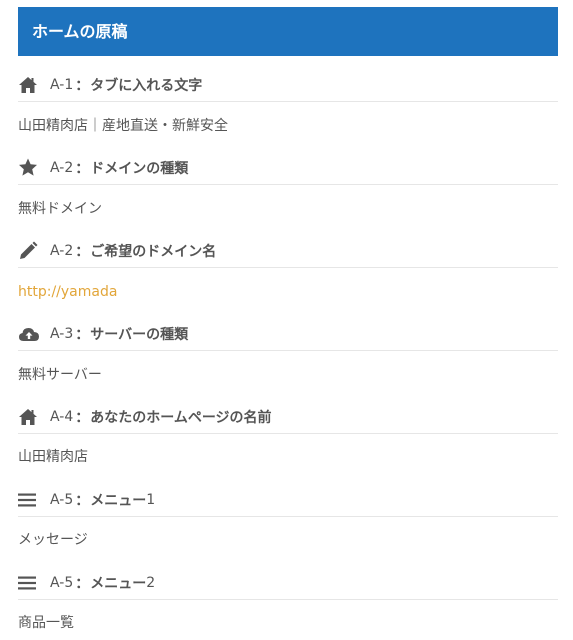 The image size is (573, 640). What do you see at coordinates (288, 583) in the screenshot?
I see `section-title-a5-menu2: A-5：メニュー 2` at bounding box center [288, 583].